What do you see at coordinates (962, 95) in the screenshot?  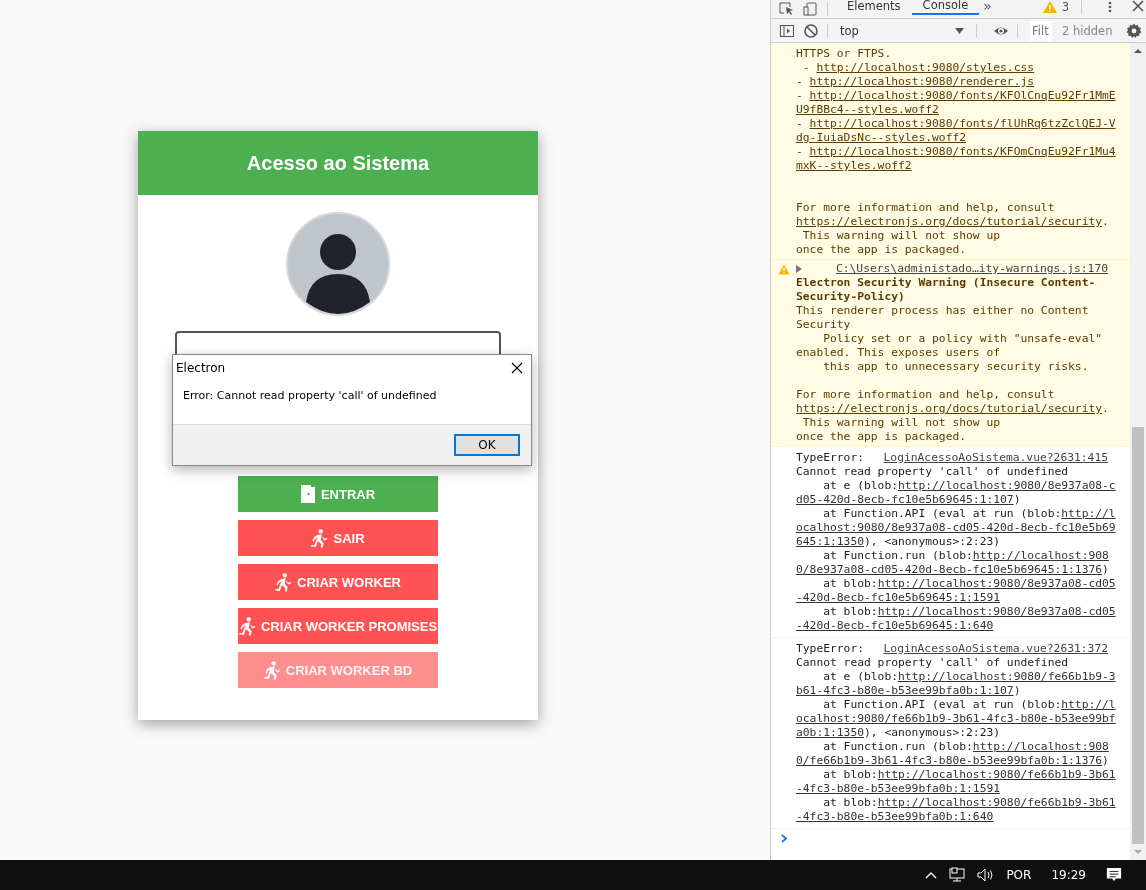 I see `link: http://localhost:9080/fonts/KFOlCnqEu92Fr1MmE` at bounding box center [962, 95].